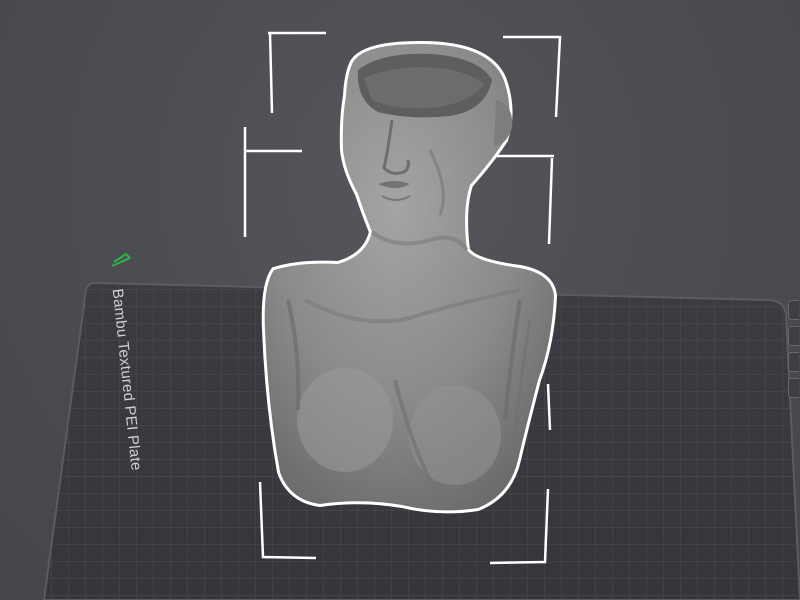 Image resolution: width=800 pixels, height=600 pixels. Describe the element at coordinates (121, 259) in the screenshot. I see `axis-gizmo-icon` at that location.